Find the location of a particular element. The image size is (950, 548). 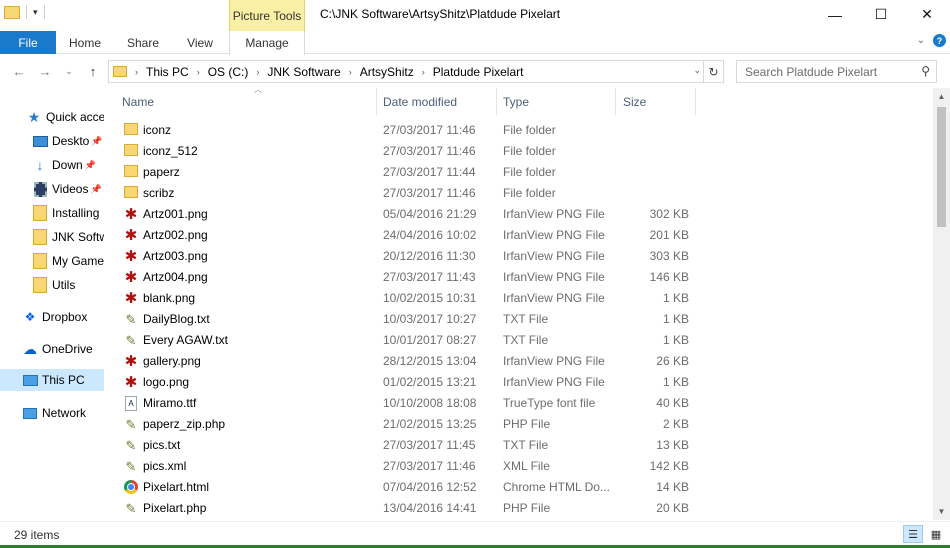

column-header-date: Date modified is located at coordinates (437, 101).